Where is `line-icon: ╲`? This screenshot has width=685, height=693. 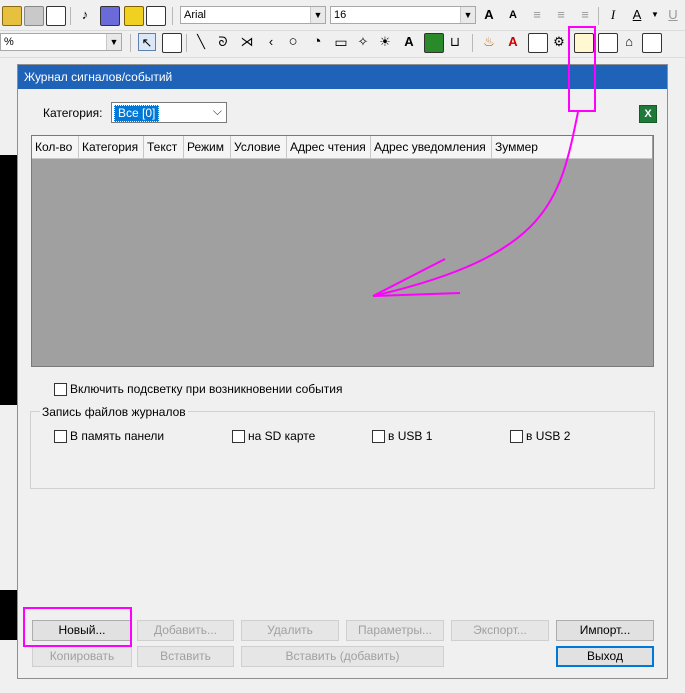 line-icon: ╲ is located at coordinates (201, 42).